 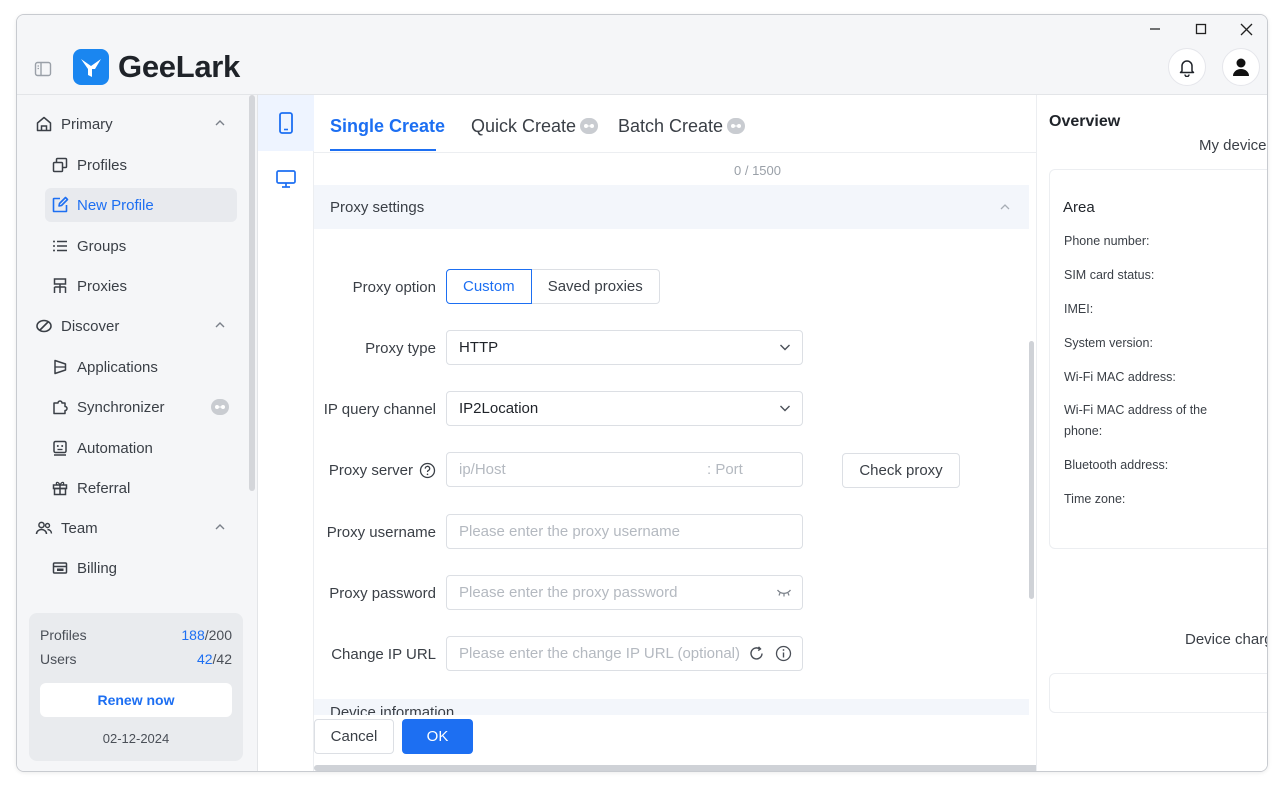 What do you see at coordinates (901, 470) in the screenshot?
I see `check-proxy-button: Check proxy` at bounding box center [901, 470].